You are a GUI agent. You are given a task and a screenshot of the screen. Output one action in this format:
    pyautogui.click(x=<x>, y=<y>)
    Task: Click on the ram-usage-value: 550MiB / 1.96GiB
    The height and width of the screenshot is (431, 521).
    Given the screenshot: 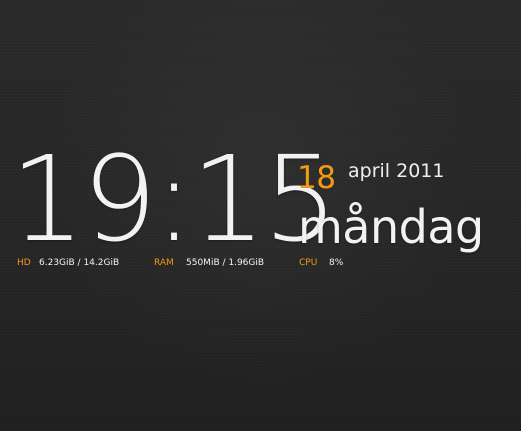 What is the action you would take?
    pyautogui.click(x=225, y=263)
    